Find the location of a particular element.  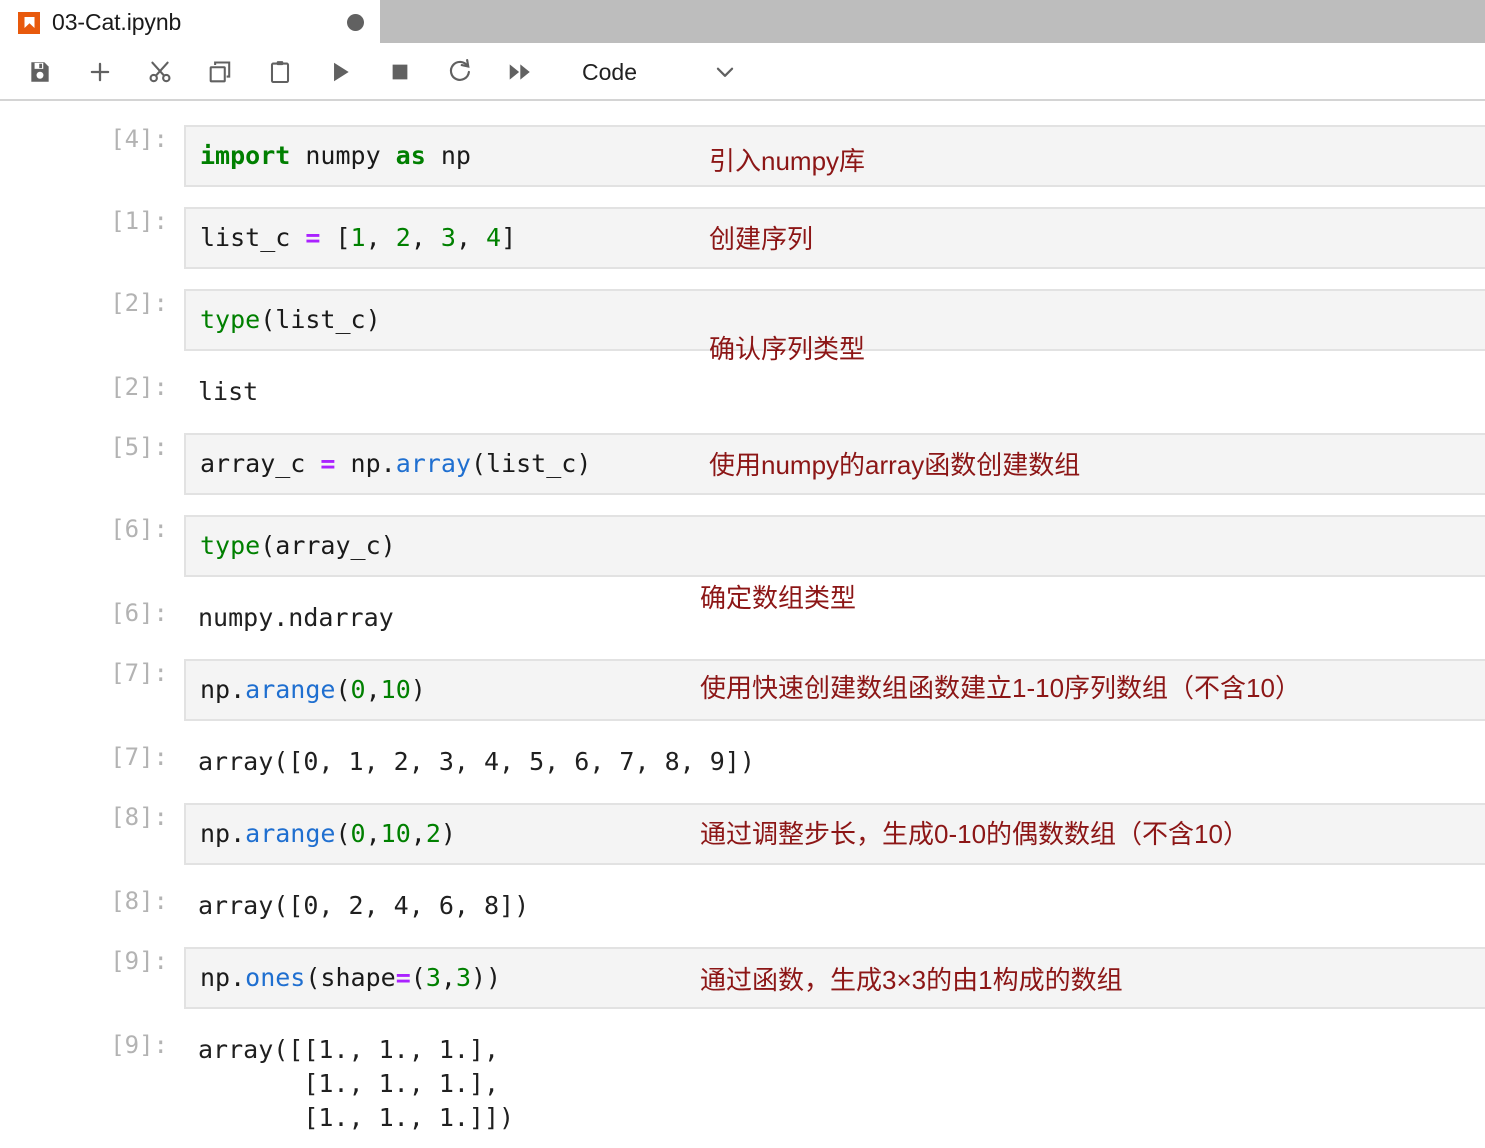

save-button is located at coordinates (40, 72).